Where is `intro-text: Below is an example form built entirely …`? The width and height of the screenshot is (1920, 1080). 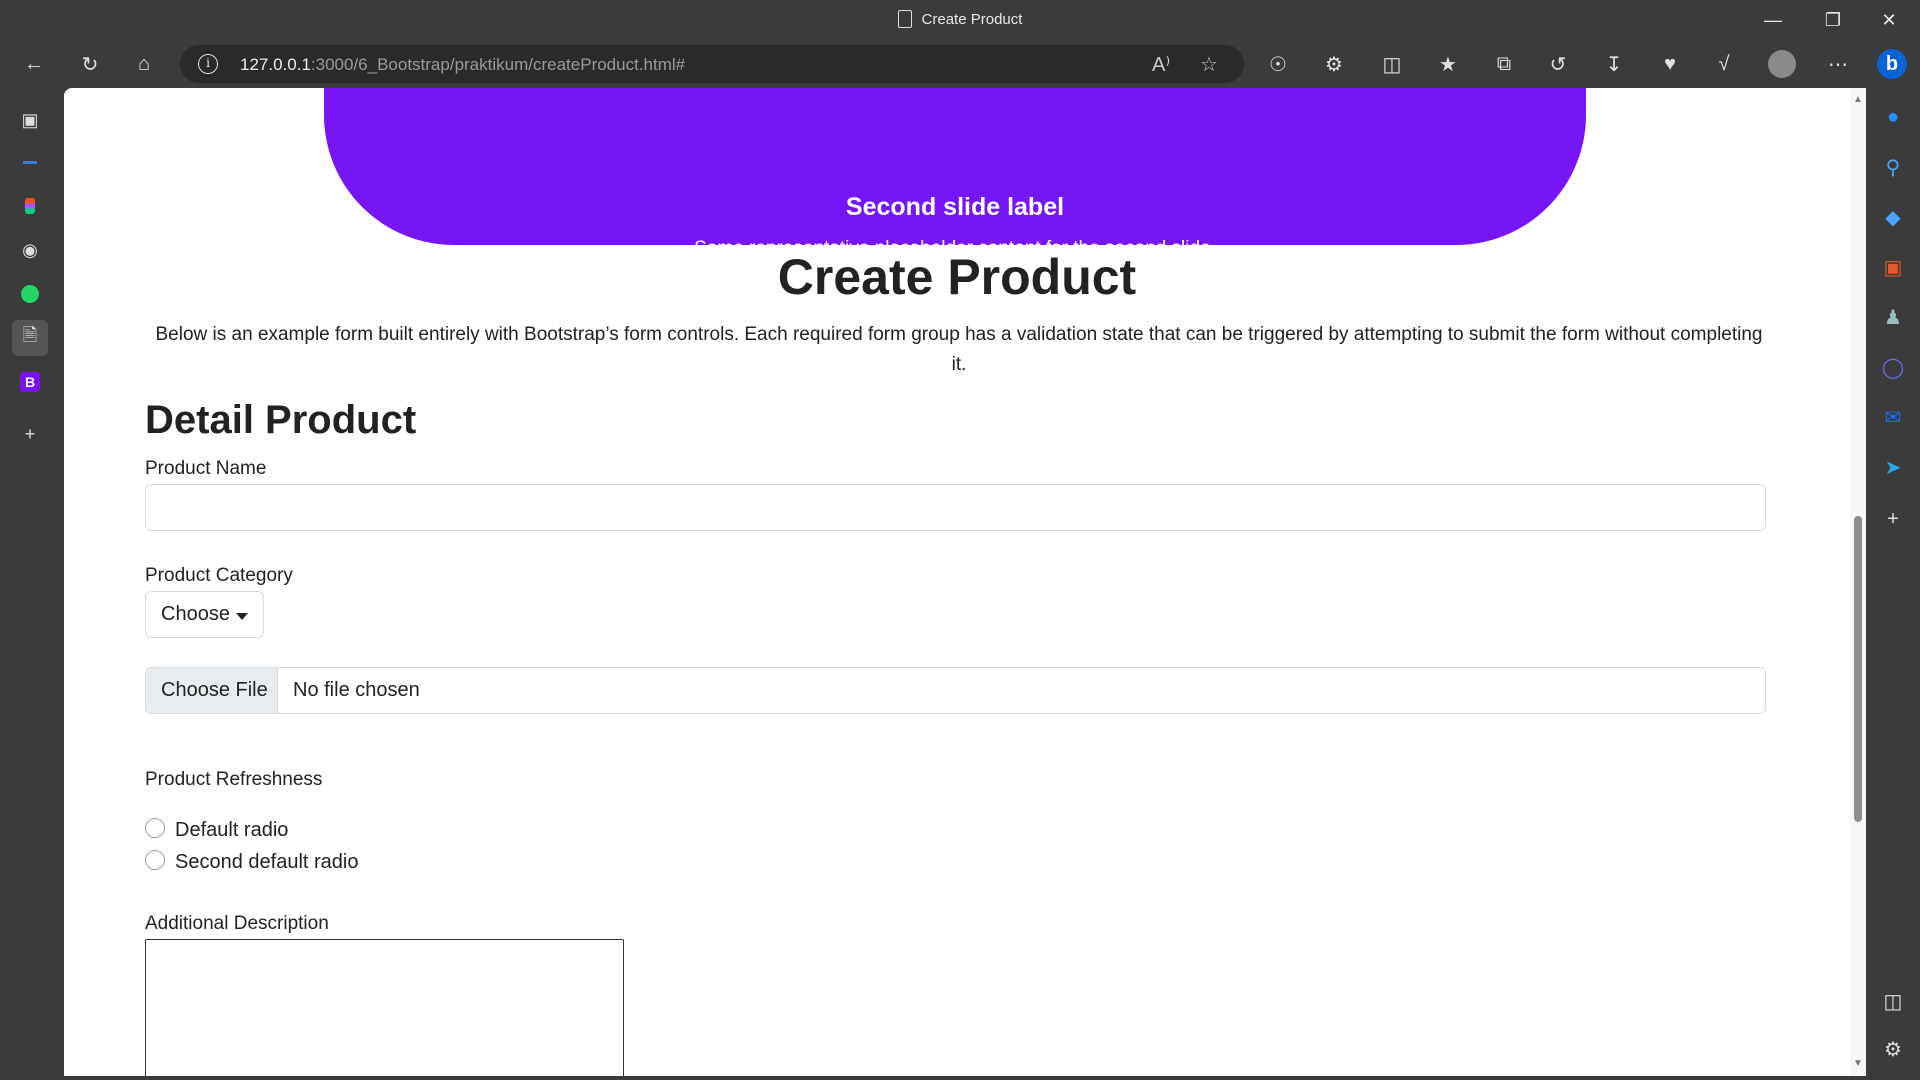
intro-text: Below is an example form built entirely … is located at coordinates (959, 349).